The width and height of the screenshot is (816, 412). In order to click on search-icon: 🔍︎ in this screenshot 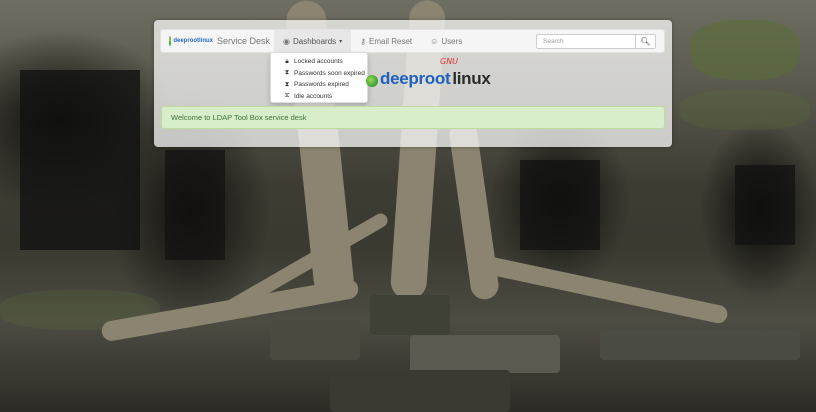, I will do `click(645, 41)`.